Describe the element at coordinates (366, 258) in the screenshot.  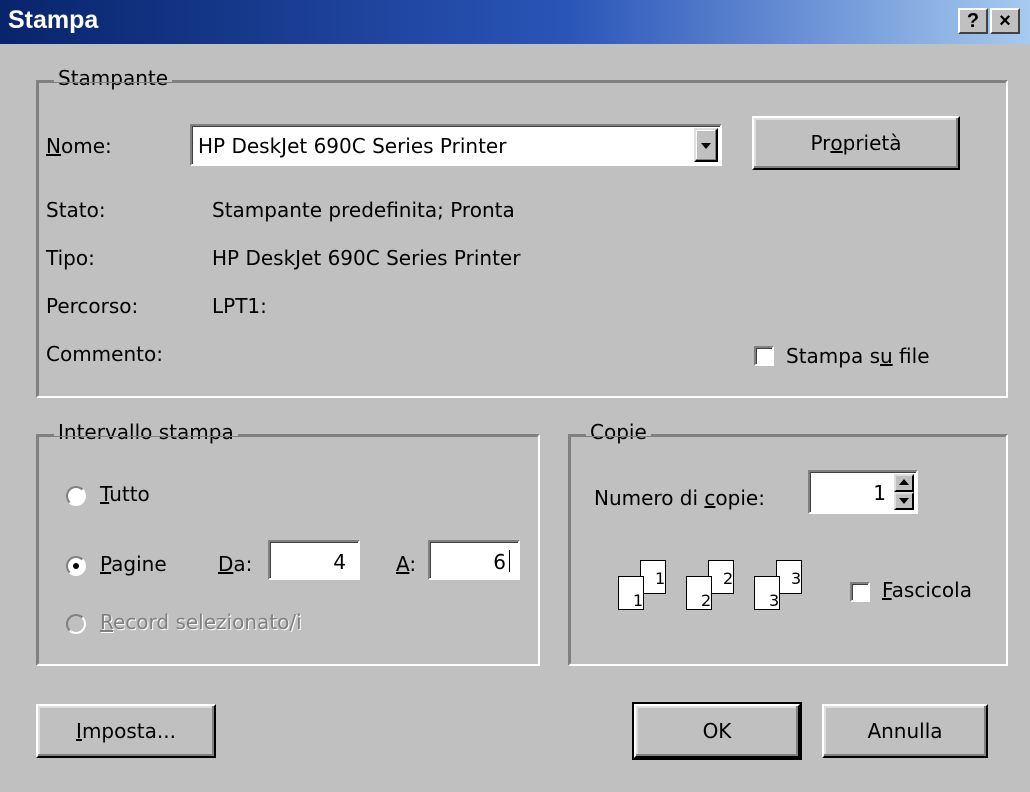
I see `type-value: HP DeskJet 690C Series Printer` at that location.